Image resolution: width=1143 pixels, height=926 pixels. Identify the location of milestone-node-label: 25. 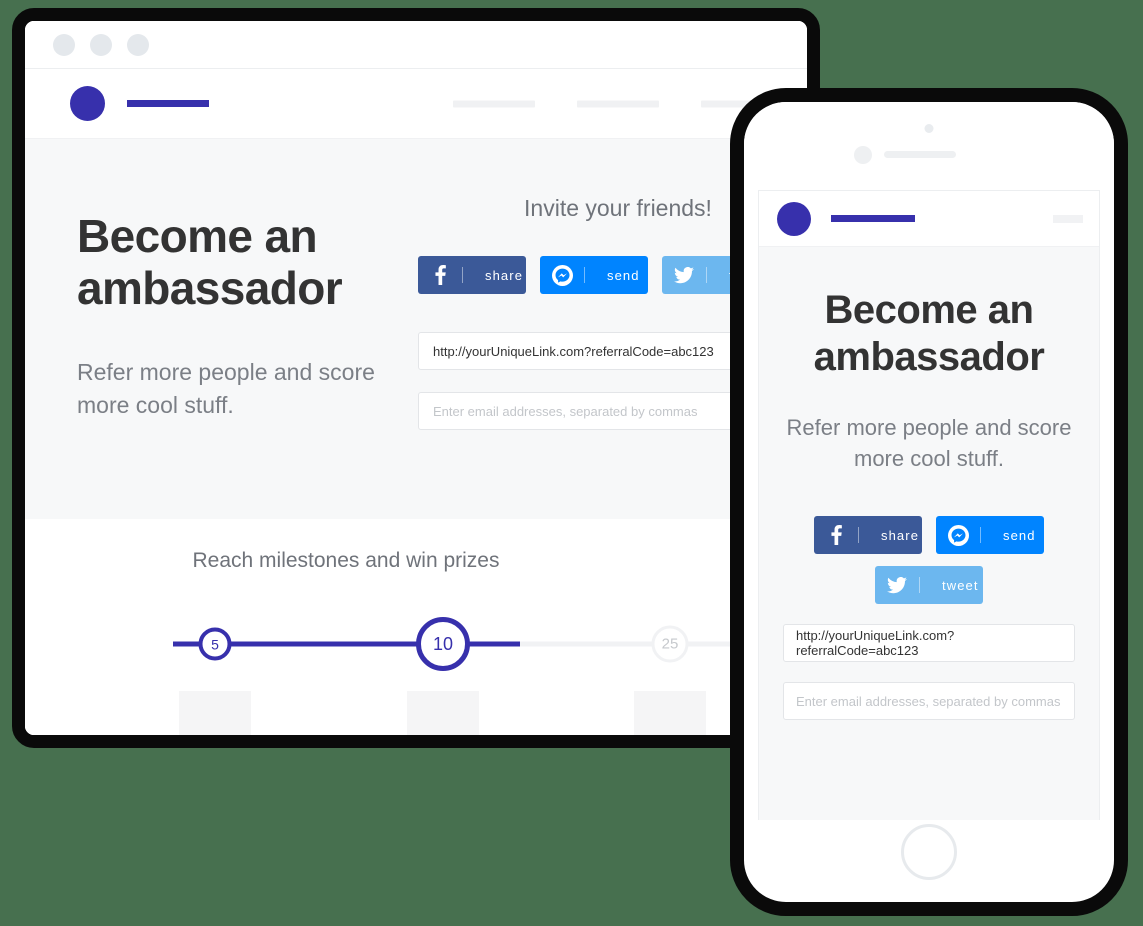
(670, 644).